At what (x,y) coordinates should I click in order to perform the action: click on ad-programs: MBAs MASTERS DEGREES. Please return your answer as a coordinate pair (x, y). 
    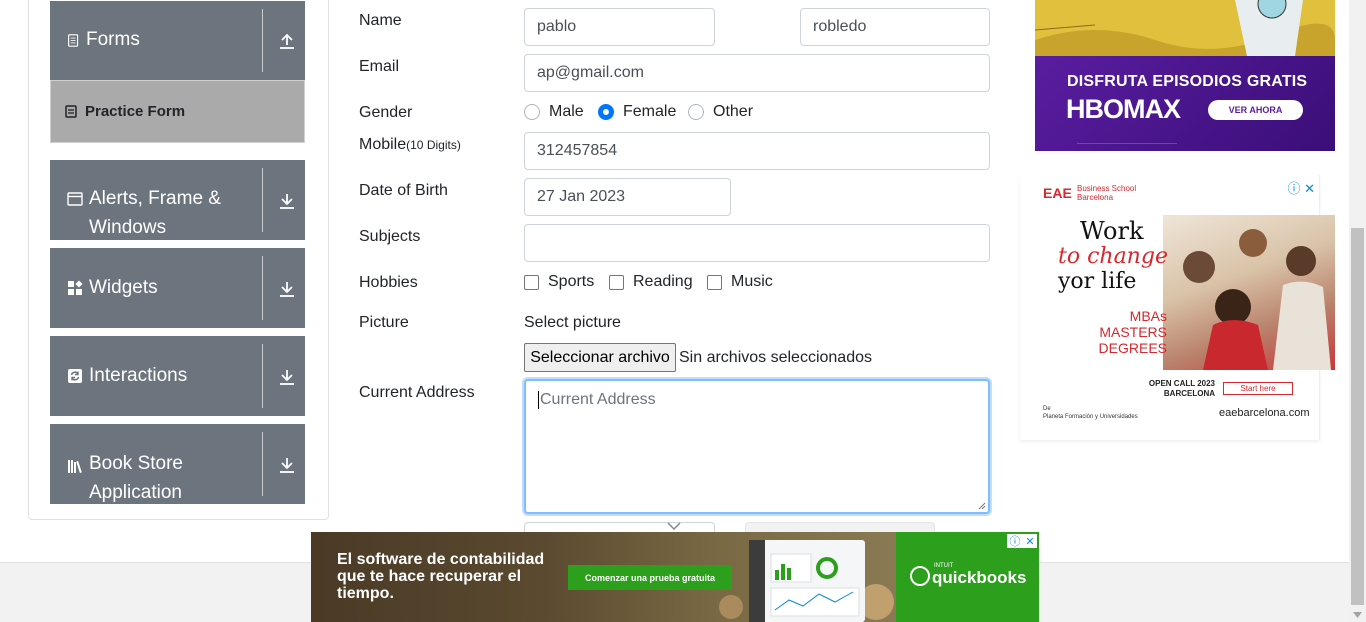
    Looking at the image, I should click on (1122, 332).